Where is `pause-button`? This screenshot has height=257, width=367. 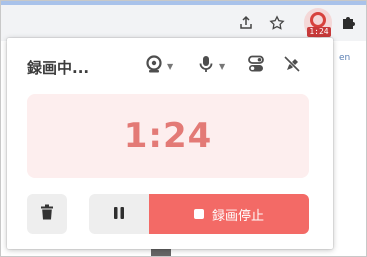
pause-button is located at coordinates (119, 214).